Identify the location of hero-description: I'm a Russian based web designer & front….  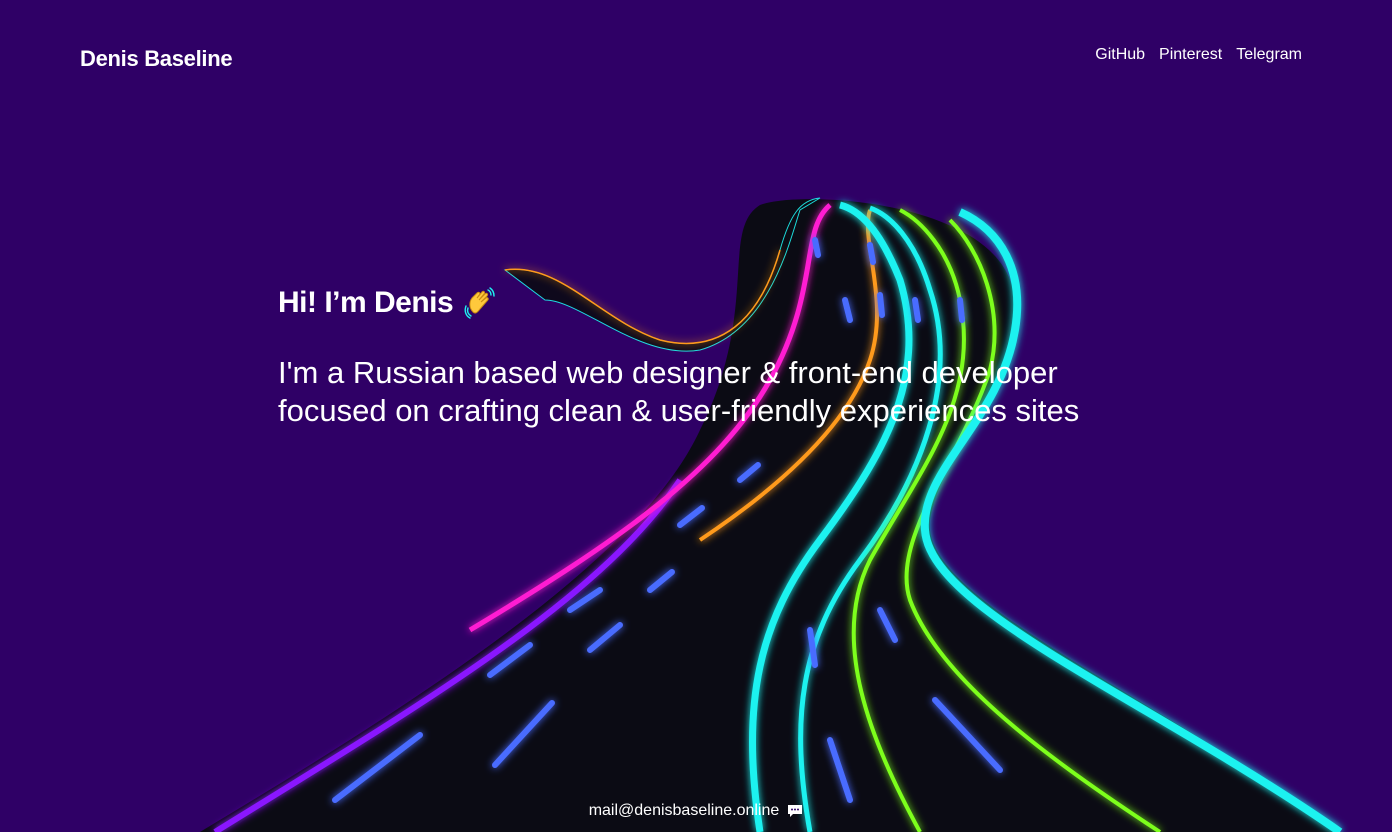
(708, 392).